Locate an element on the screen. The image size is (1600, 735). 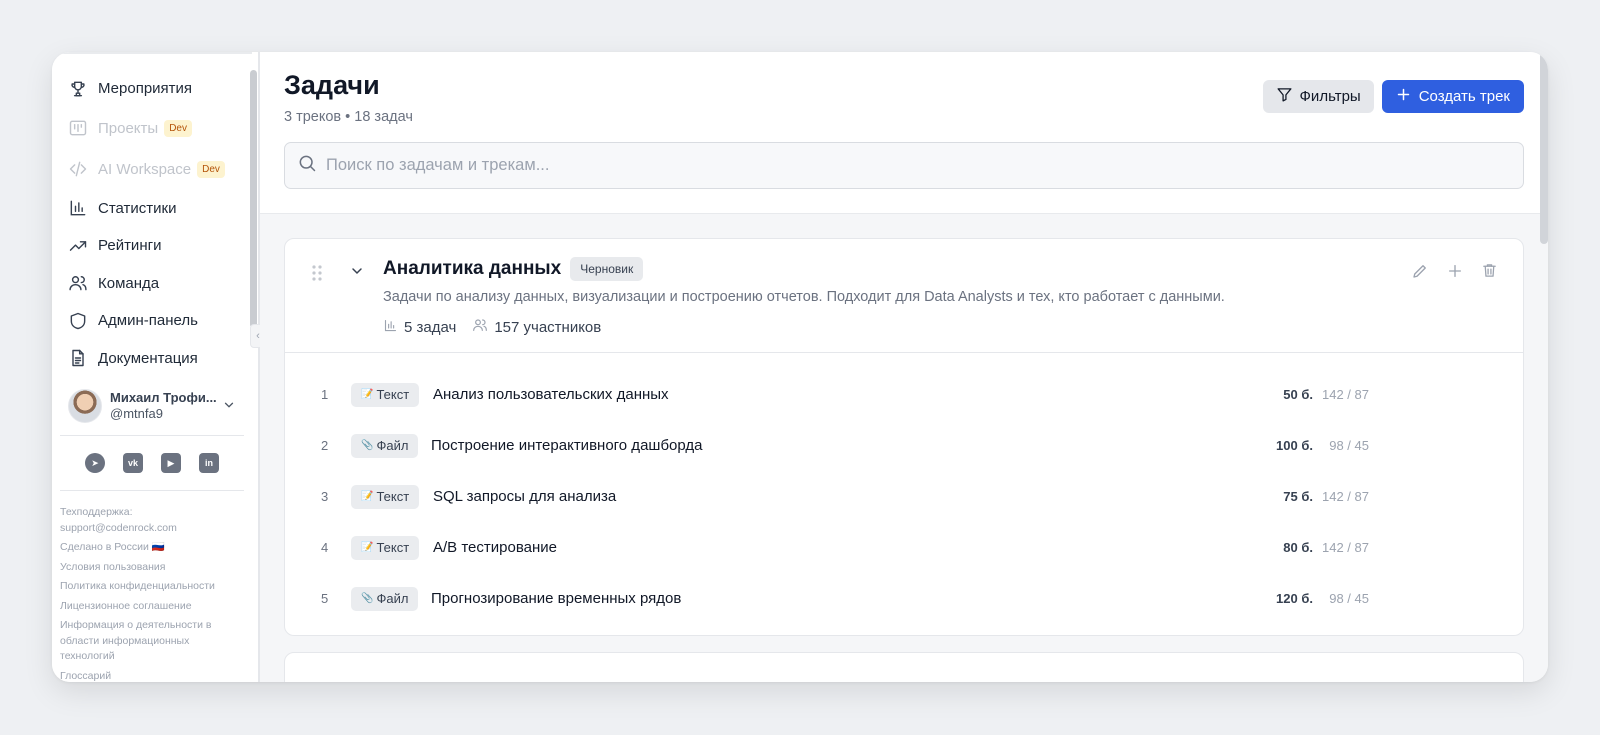
support-label: Техподдержка: is located at coordinates (96, 512).